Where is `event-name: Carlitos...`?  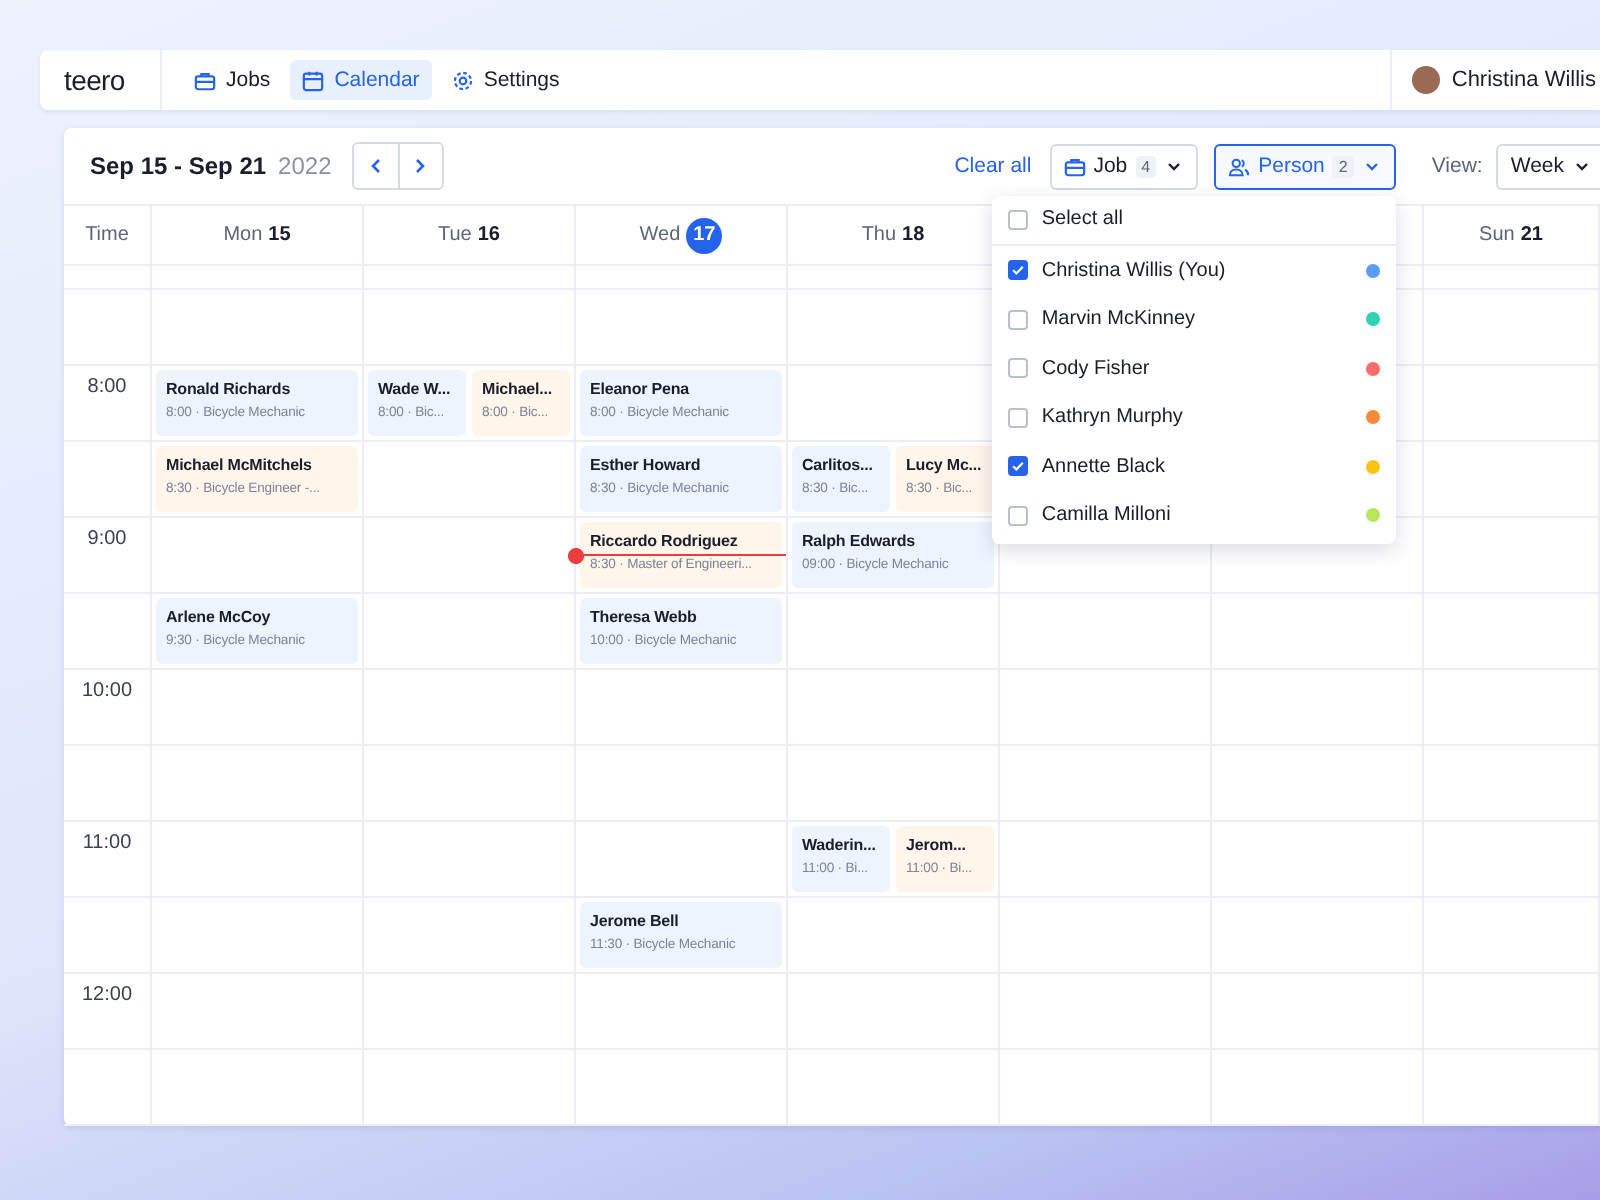
event-name: Carlitos... is located at coordinates (838, 465).